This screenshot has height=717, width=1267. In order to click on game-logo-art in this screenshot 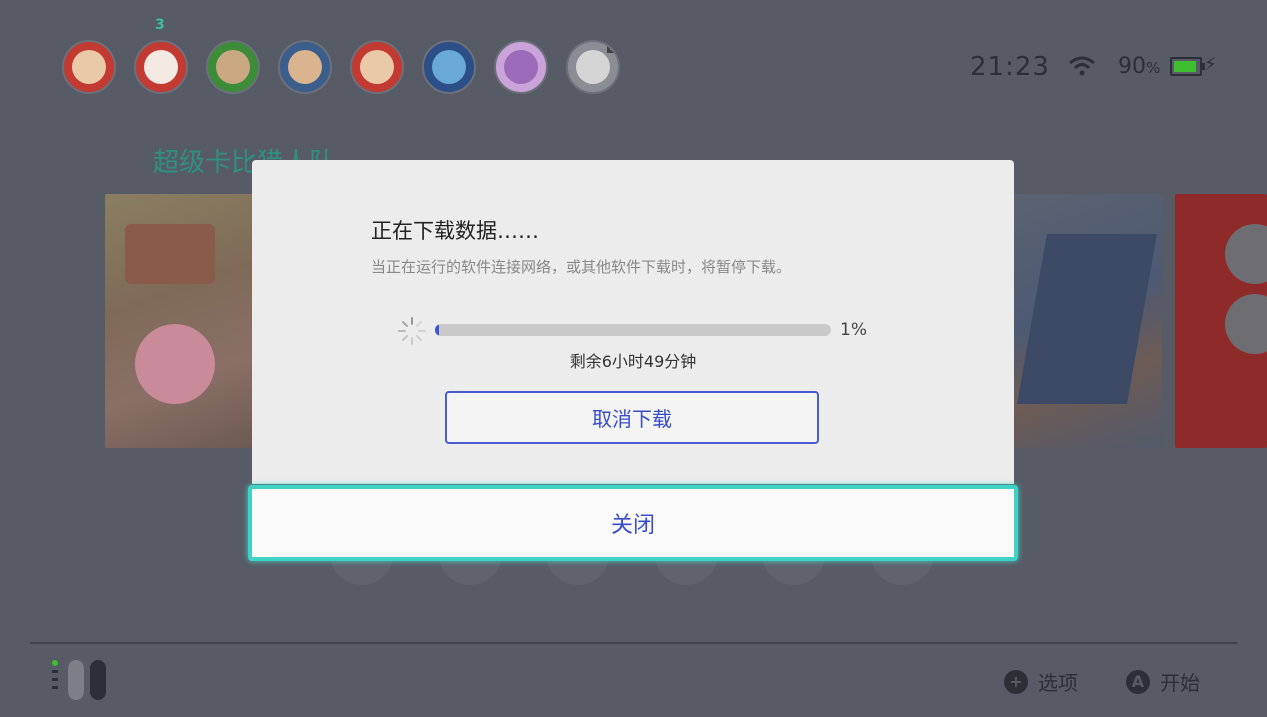, I will do `click(170, 254)`.